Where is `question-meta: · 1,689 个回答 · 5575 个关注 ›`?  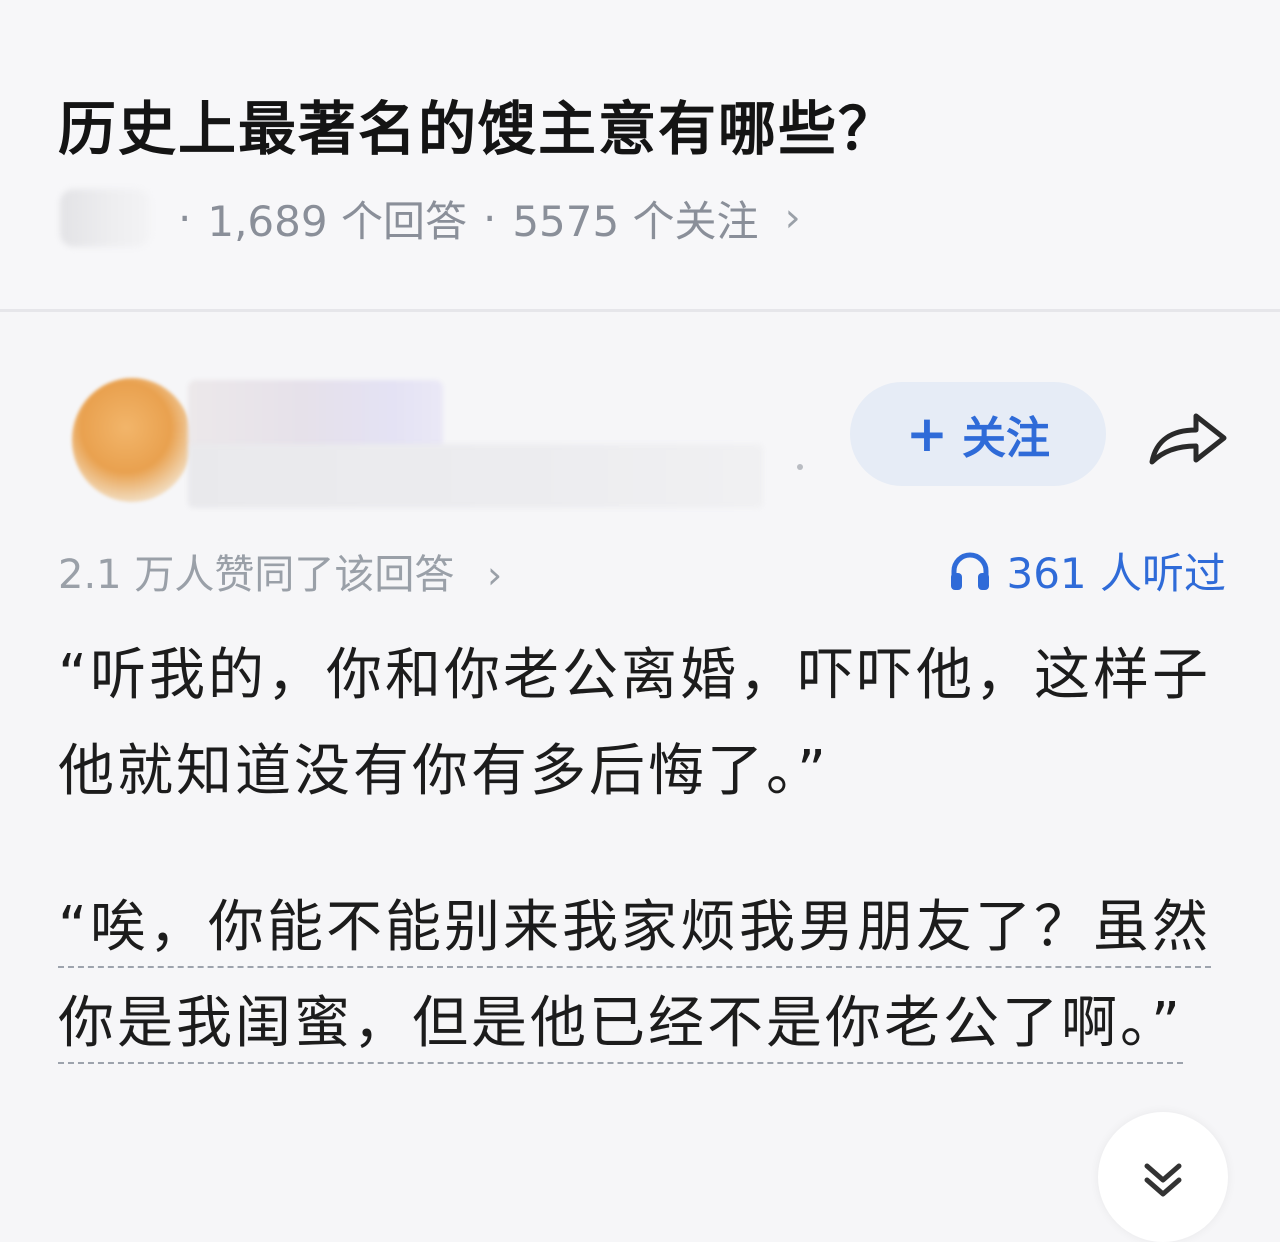 question-meta: · 1,689 个回答 · 5575 个关注 › is located at coordinates (430, 218).